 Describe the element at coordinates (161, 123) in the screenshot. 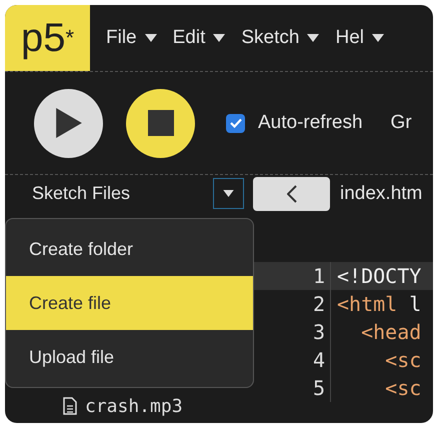

I see `stop-icon` at that location.